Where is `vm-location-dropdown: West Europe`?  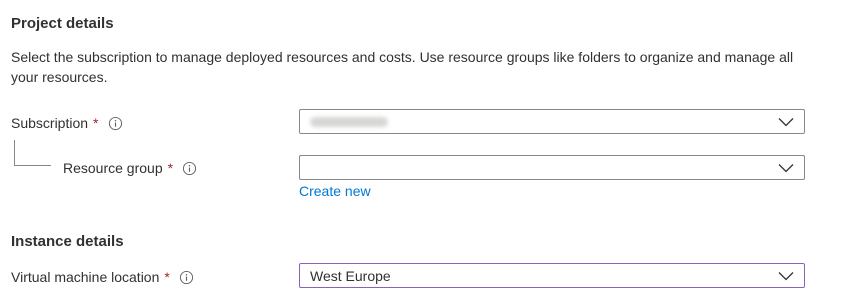 vm-location-dropdown: West Europe is located at coordinates (552, 275).